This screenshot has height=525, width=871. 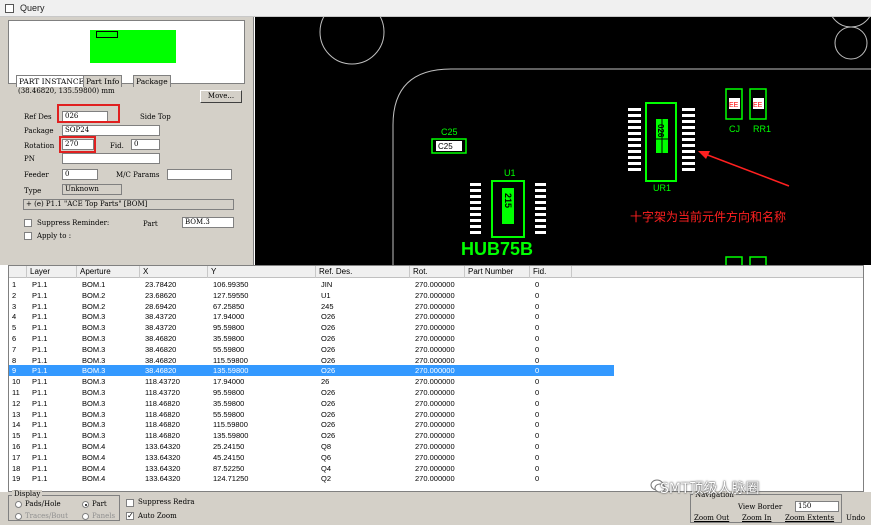 What do you see at coordinates (817, 506) in the screenshot?
I see `view-border-field: 150` at bounding box center [817, 506].